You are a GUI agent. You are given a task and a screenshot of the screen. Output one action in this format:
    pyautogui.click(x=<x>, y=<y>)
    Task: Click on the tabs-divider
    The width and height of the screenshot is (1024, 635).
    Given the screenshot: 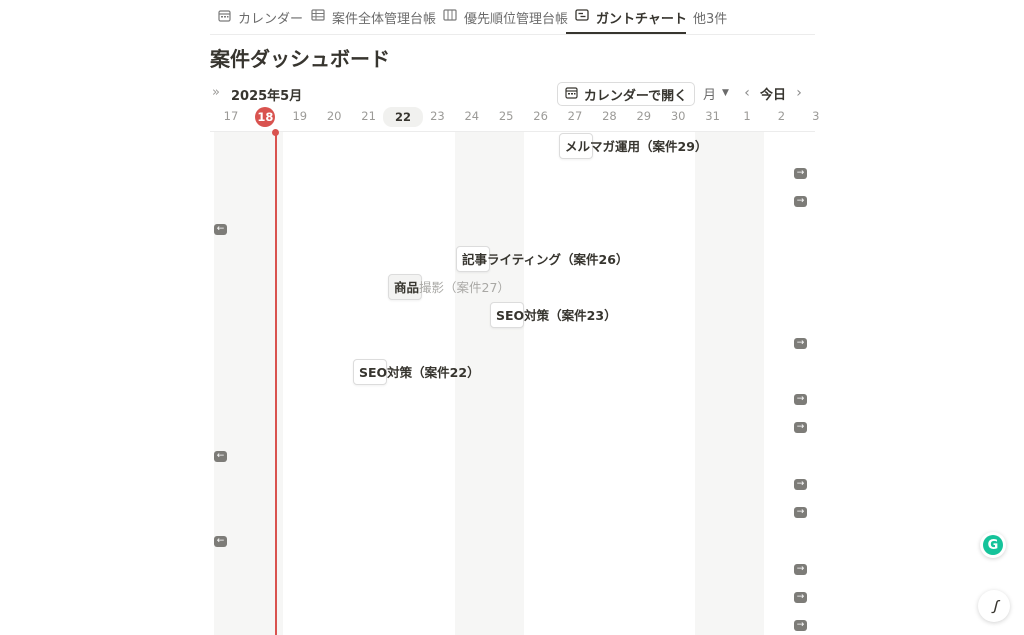 What is the action you would take?
    pyautogui.click(x=512, y=34)
    